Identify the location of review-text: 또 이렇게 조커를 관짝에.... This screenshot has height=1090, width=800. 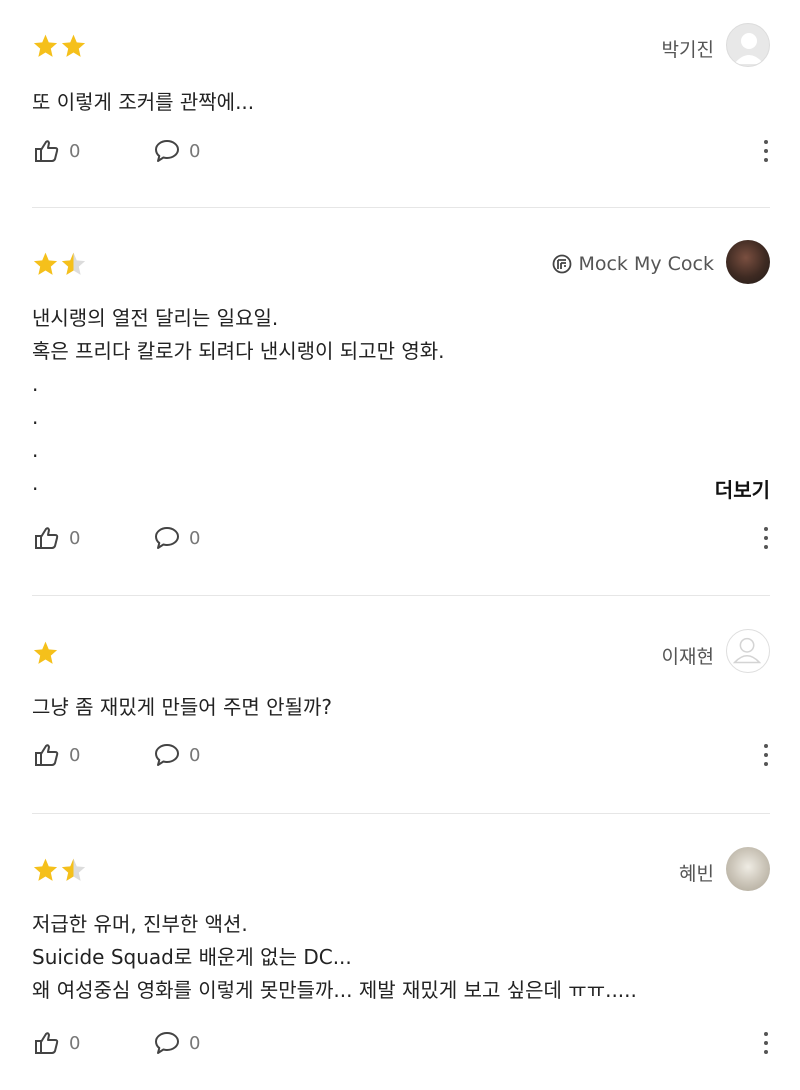
(143, 102).